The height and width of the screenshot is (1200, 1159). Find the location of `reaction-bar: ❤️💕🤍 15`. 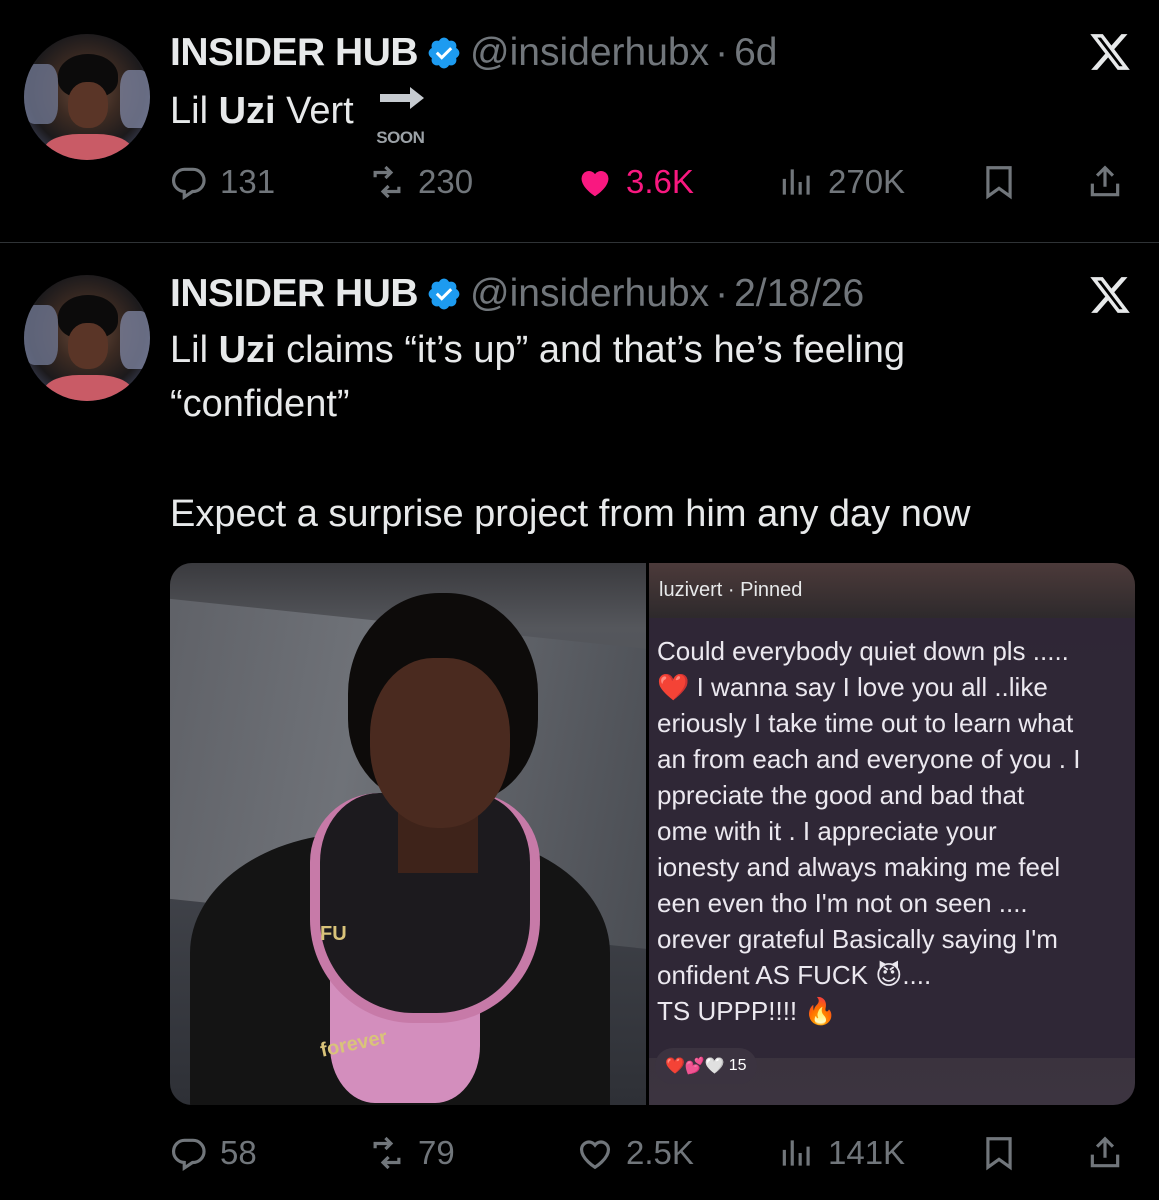

reaction-bar: ❤️💕🤍 15 is located at coordinates (706, 1066).